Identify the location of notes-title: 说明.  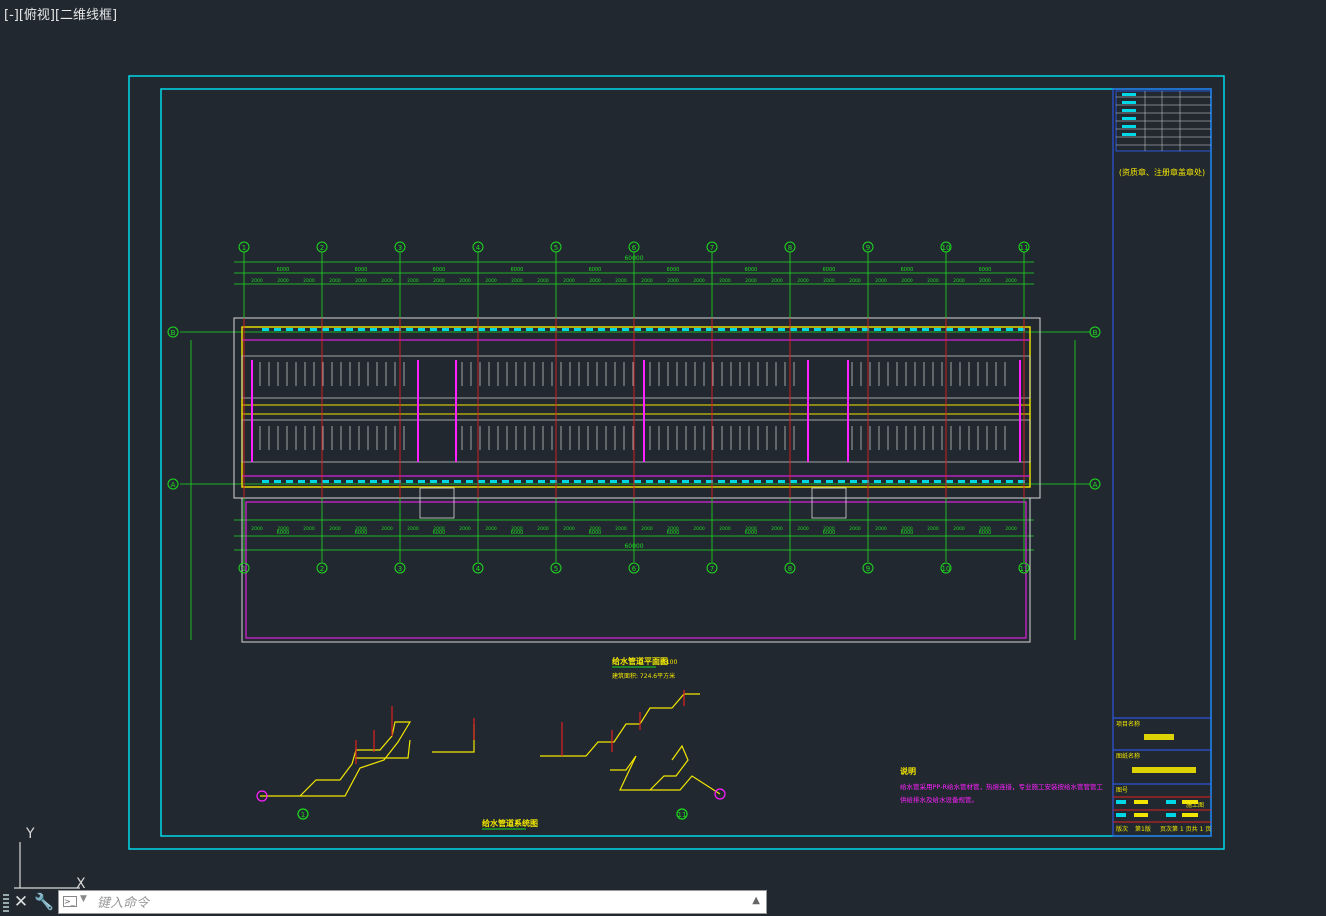
(908, 771).